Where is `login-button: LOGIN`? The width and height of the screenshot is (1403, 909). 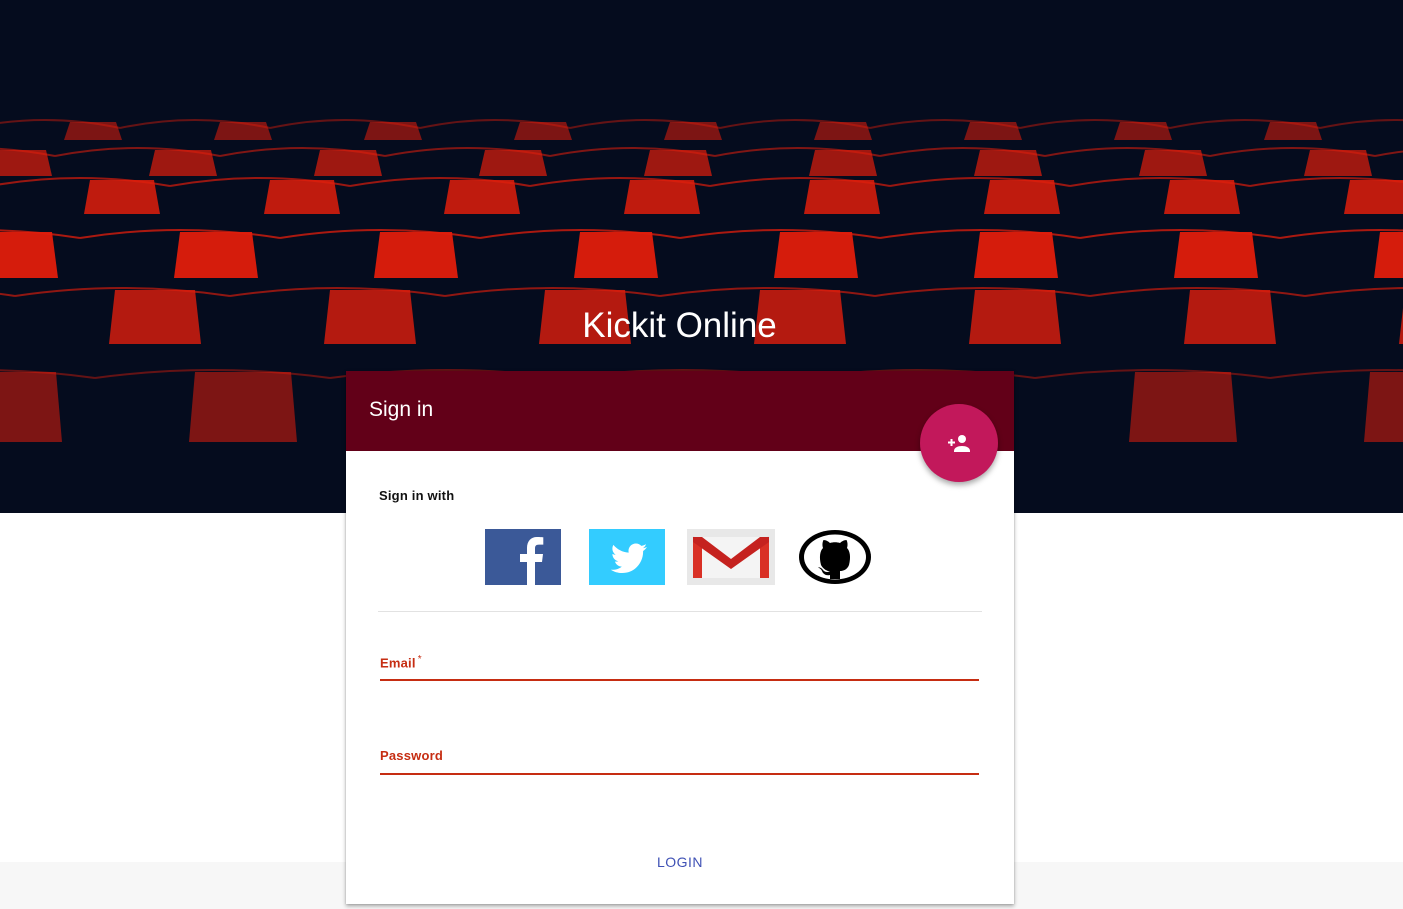
login-button: LOGIN is located at coordinates (680, 862).